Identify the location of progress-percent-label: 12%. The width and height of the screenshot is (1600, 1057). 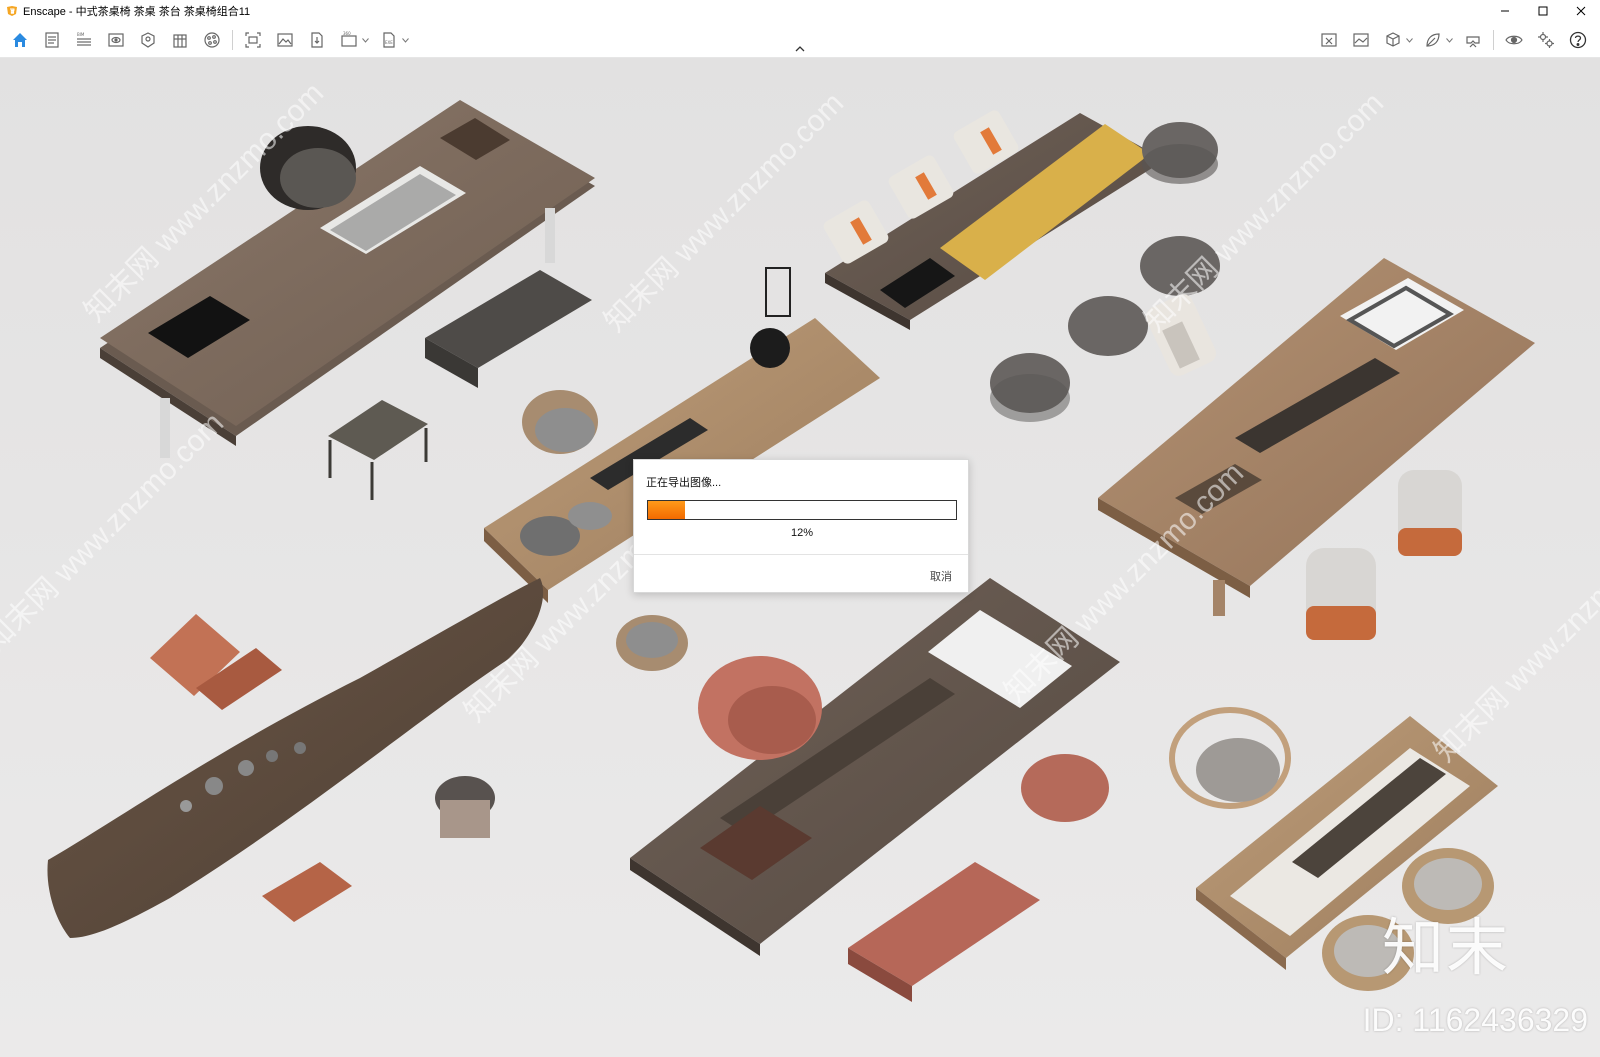
(802, 533).